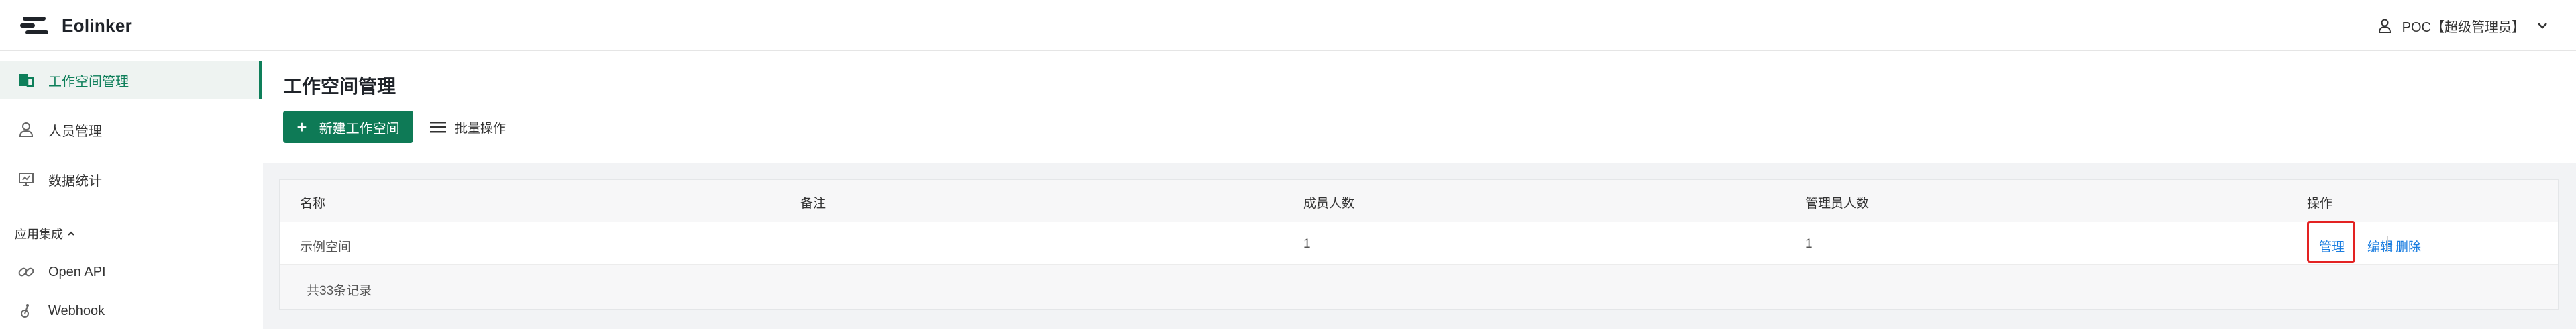 Image resolution: width=2576 pixels, height=329 pixels. I want to click on sidebar-item-label: Webhook, so click(76, 310).